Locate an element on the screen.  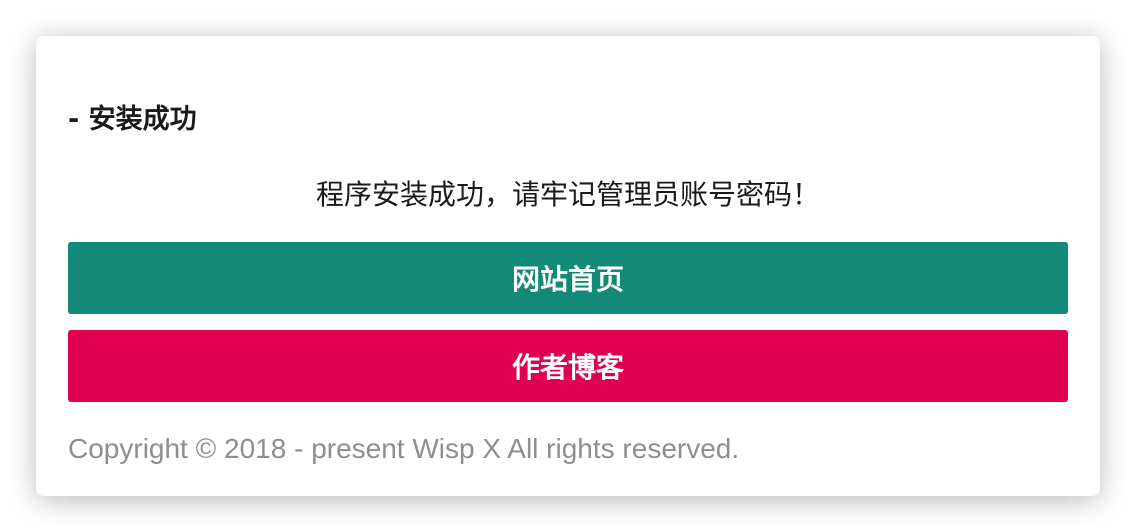
home-page-button: 网站首页 is located at coordinates (568, 278).